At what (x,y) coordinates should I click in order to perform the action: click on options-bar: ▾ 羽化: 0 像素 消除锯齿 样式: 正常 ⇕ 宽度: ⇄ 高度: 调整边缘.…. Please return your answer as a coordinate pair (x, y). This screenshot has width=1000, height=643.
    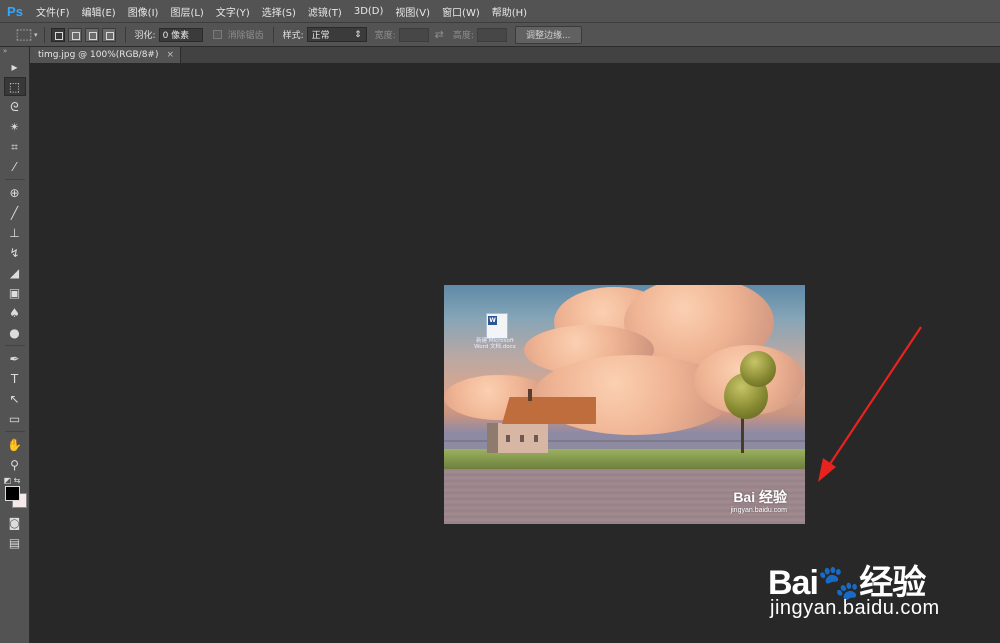
    Looking at the image, I should click on (500, 35).